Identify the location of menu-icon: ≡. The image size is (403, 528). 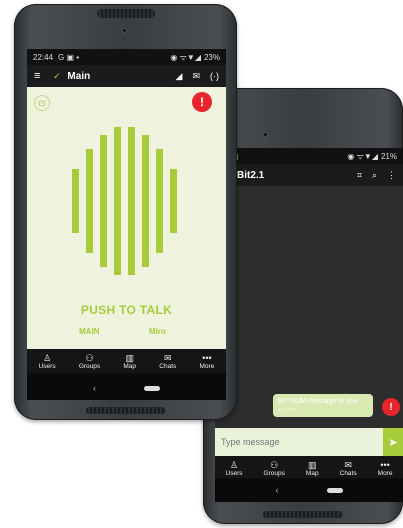
(37, 76).